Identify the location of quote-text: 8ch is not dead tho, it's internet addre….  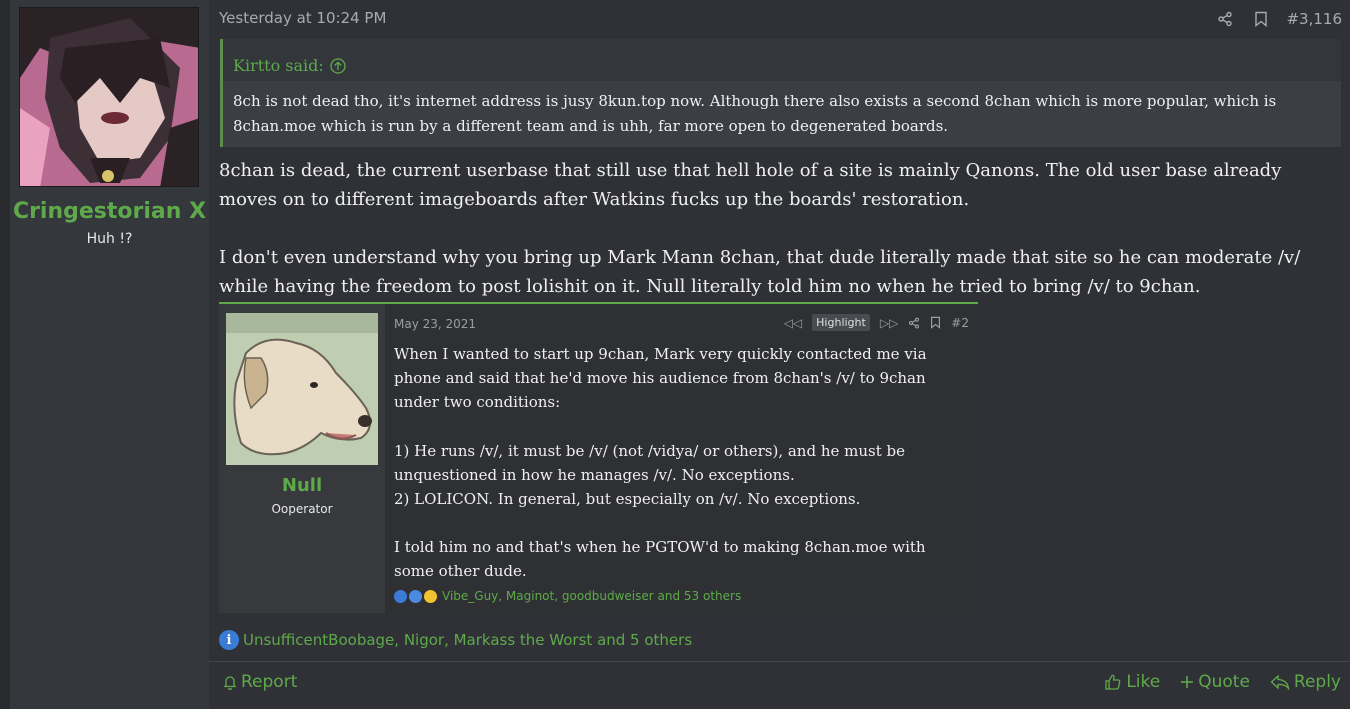
(782, 114).